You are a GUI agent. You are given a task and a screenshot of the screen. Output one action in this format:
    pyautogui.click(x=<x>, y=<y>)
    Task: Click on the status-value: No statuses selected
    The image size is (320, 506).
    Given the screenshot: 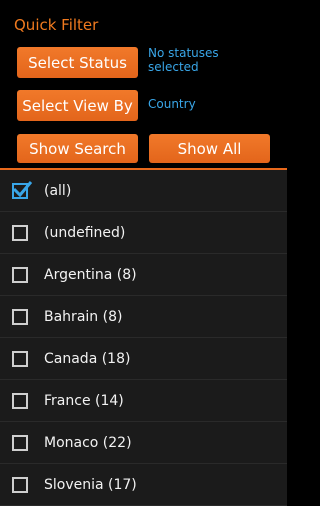 What is the action you would take?
    pyautogui.click(x=183, y=60)
    